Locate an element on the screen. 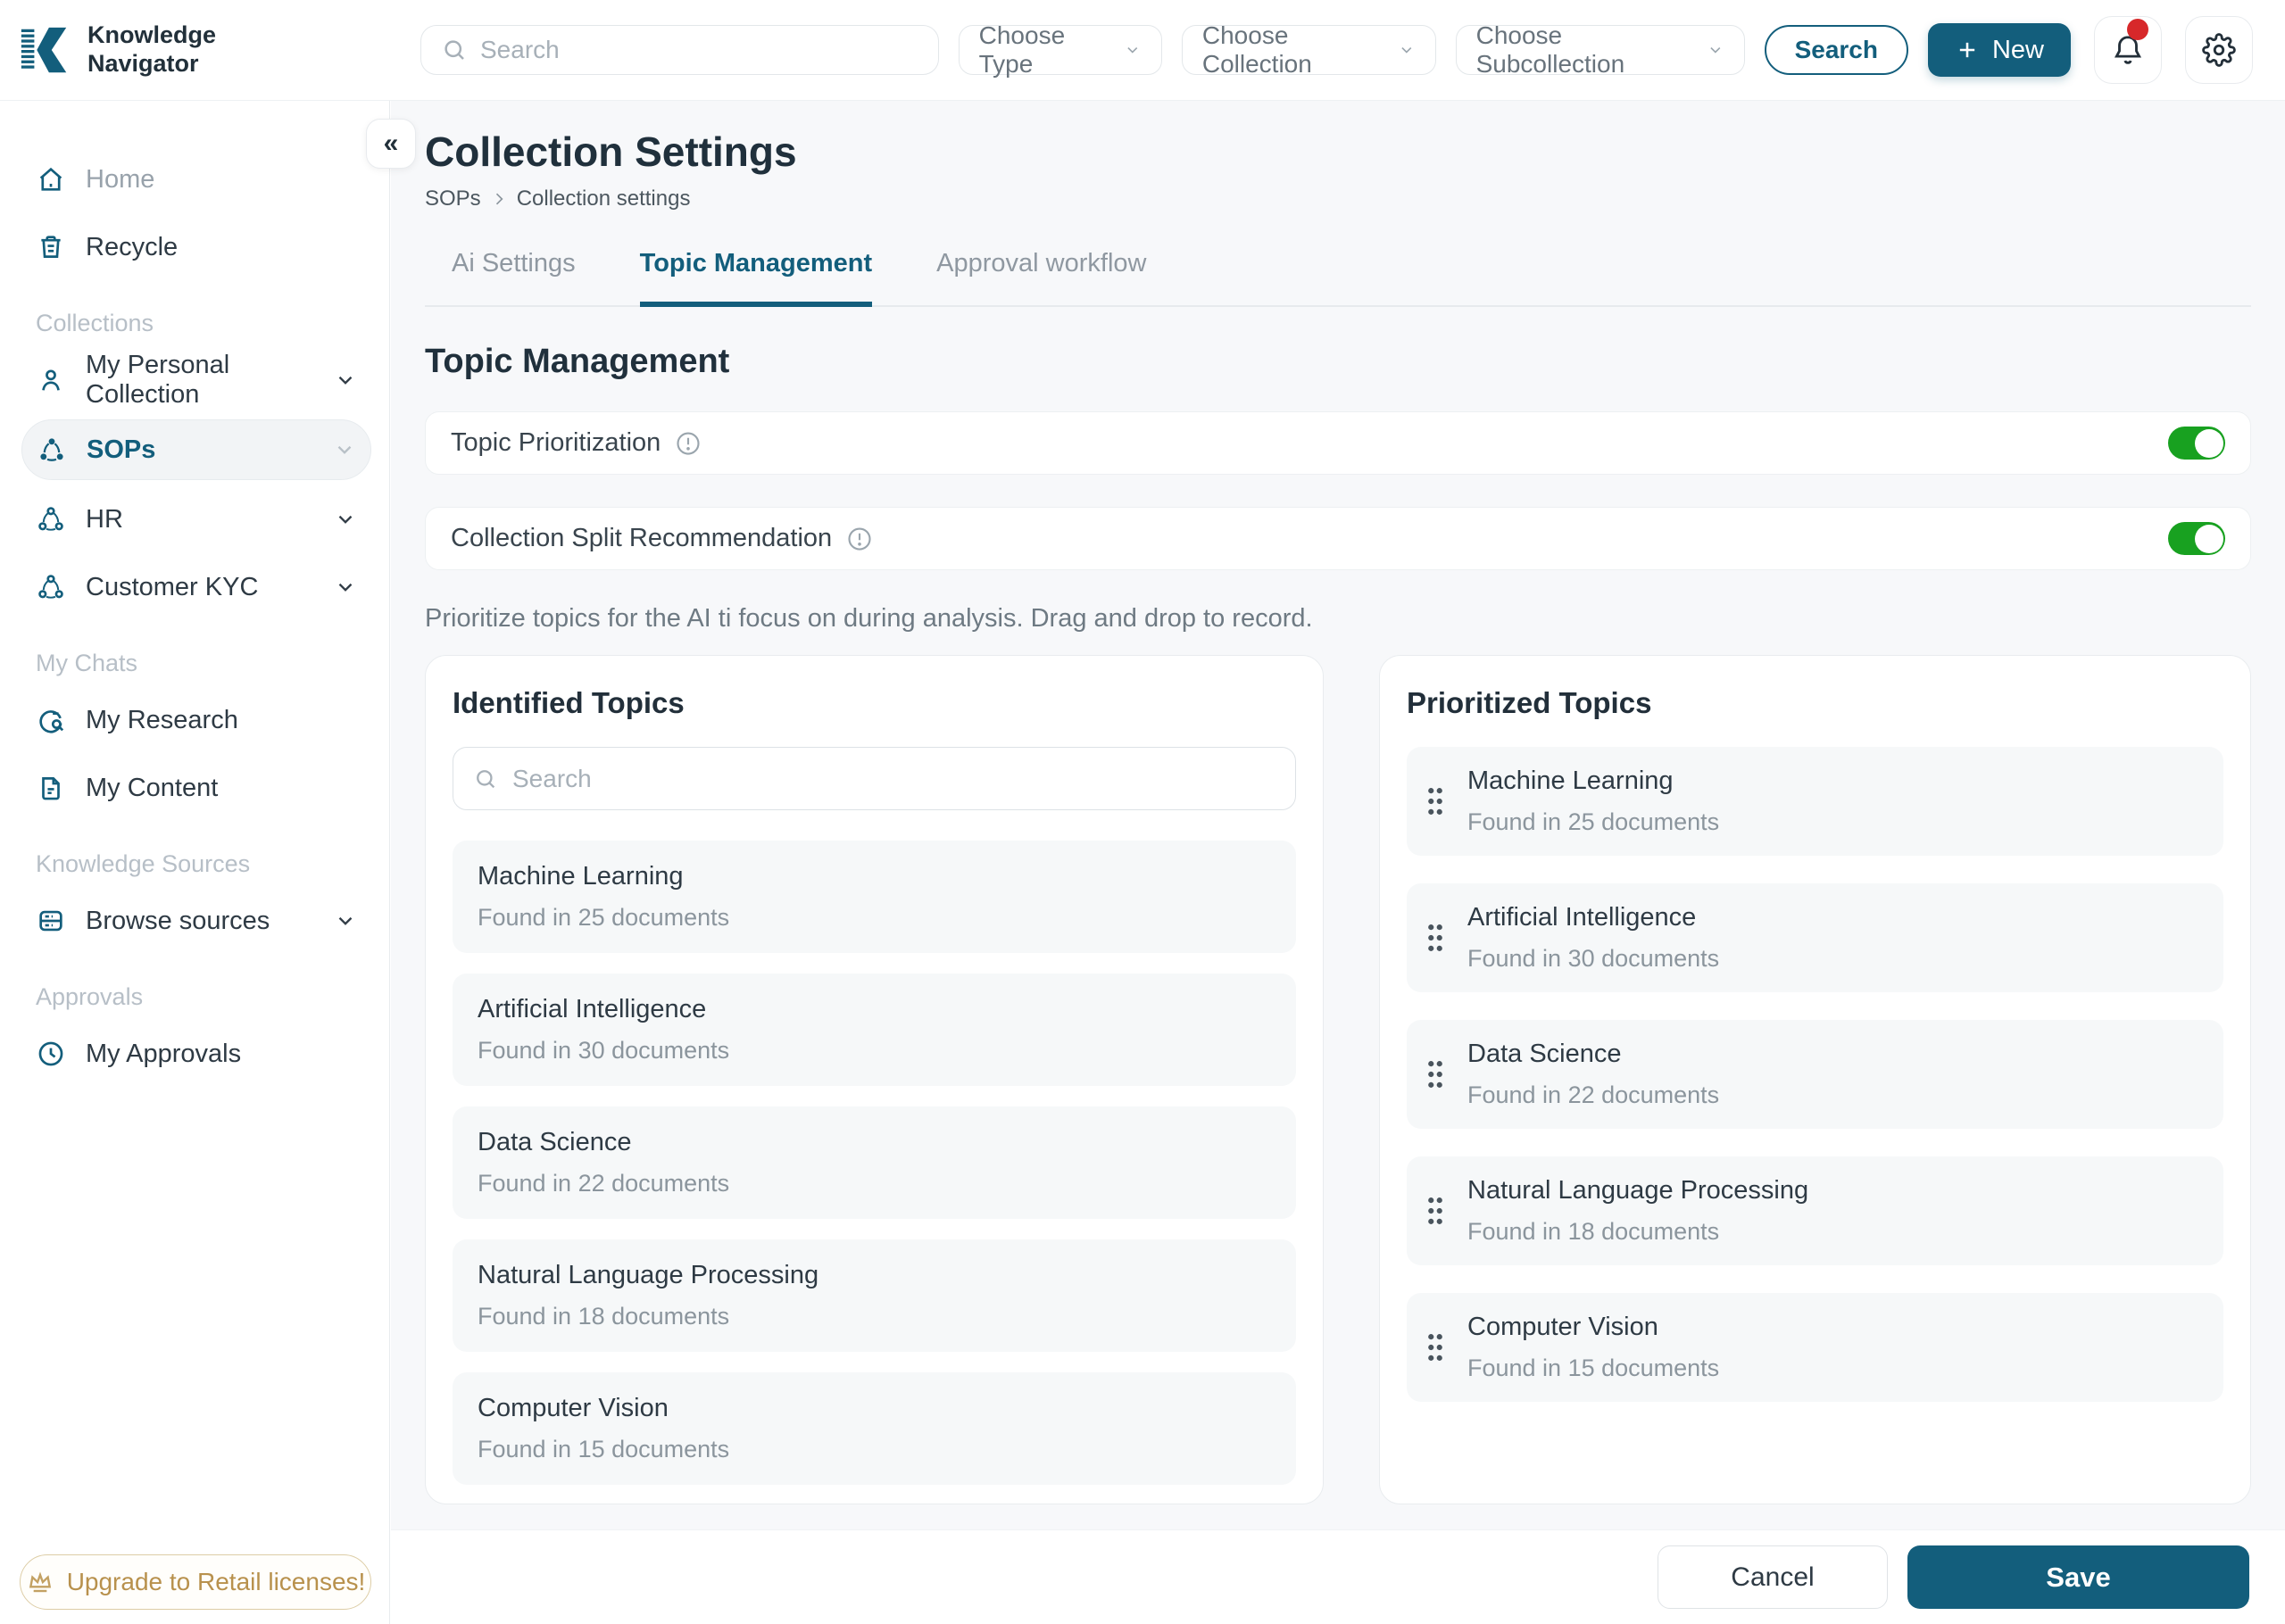 The image size is (2285, 1624). sidebar-item-customer-kyc: Customer KYC is located at coordinates (196, 587).